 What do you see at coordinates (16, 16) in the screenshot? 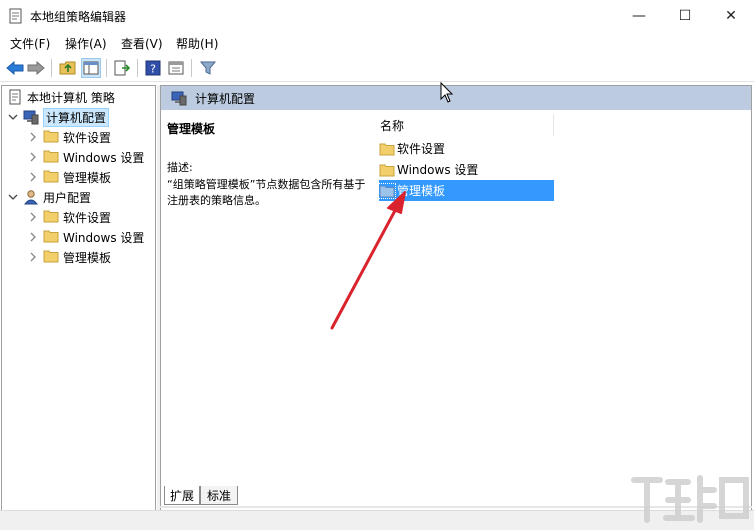
I see `policy-editor-app-icon` at bounding box center [16, 16].